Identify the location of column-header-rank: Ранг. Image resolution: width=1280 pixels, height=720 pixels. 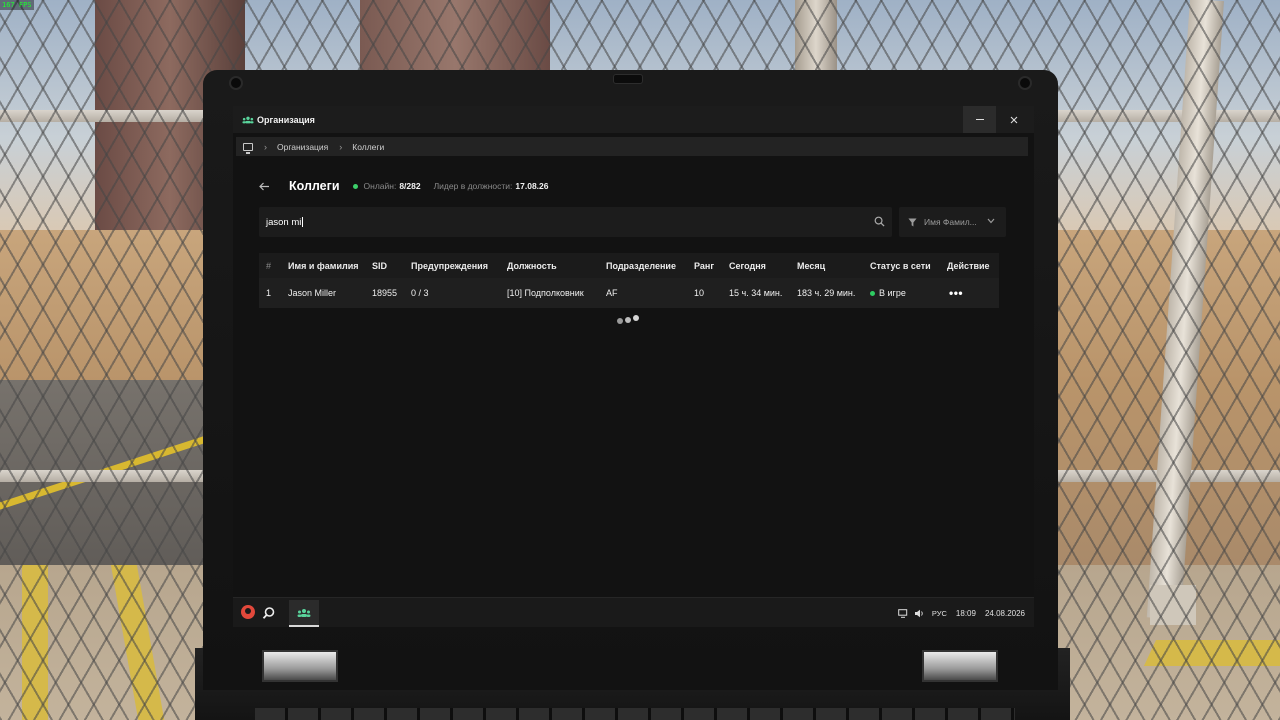
(704, 265).